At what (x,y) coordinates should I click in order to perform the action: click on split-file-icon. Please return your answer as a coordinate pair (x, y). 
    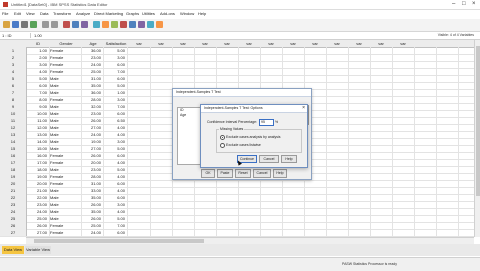
    Looking at the image, I should click on (123, 24).